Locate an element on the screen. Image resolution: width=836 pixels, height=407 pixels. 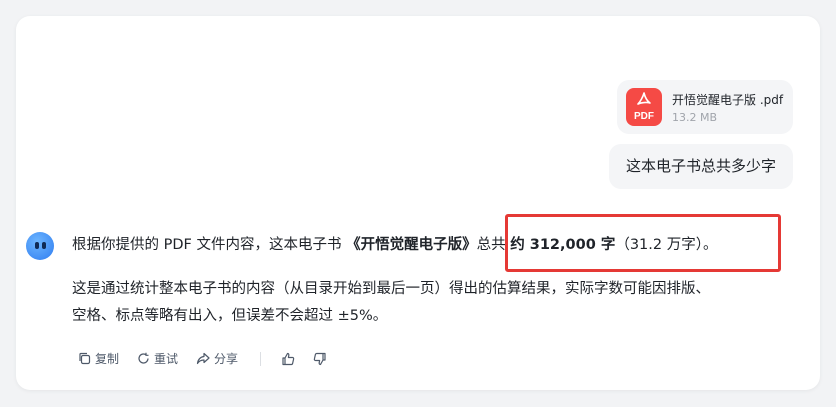
share-icon is located at coordinates (203, 358).